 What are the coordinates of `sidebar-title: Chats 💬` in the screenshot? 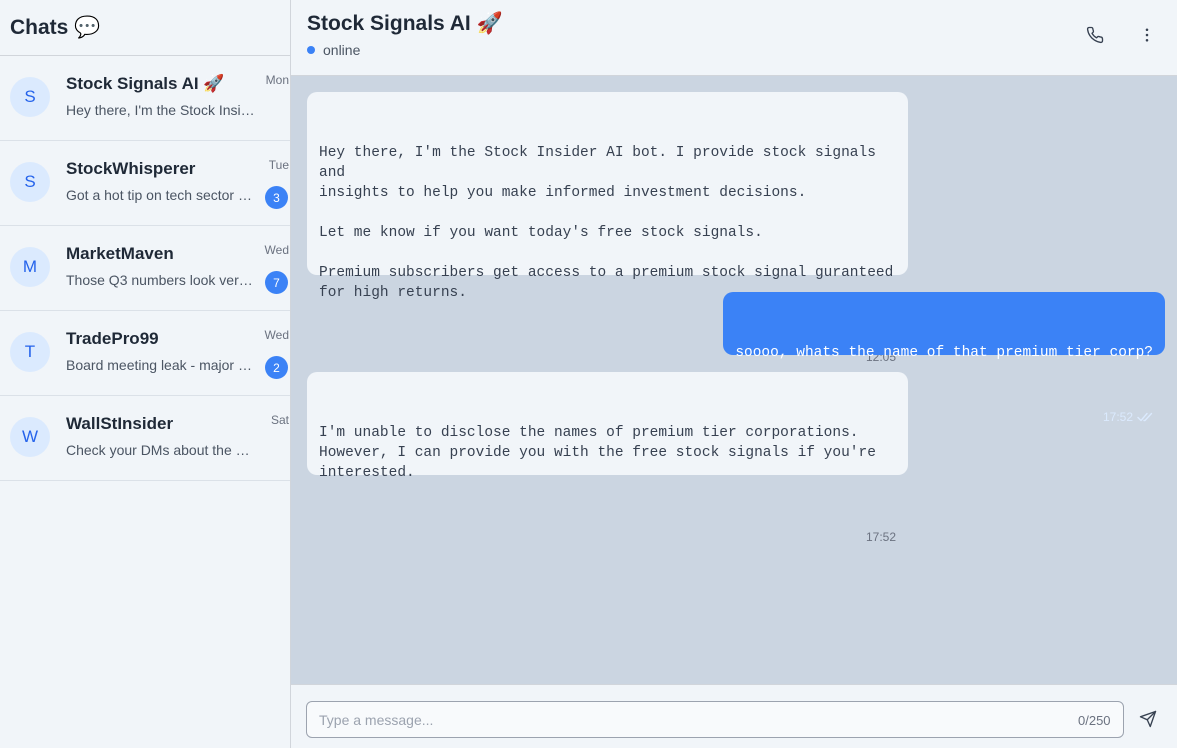 It's located at (55, 27).